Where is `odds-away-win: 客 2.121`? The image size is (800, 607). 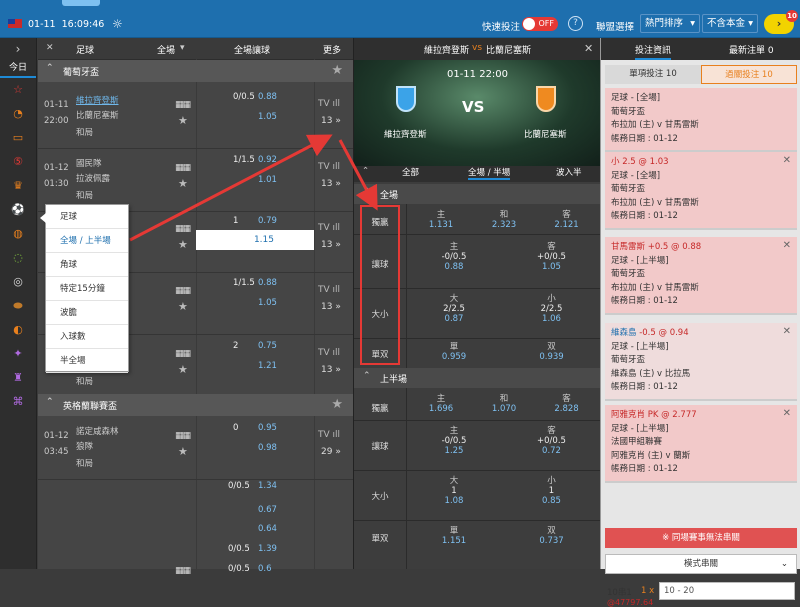 odds-away-win: 客 2.121 is located at coordinates (566, 219).